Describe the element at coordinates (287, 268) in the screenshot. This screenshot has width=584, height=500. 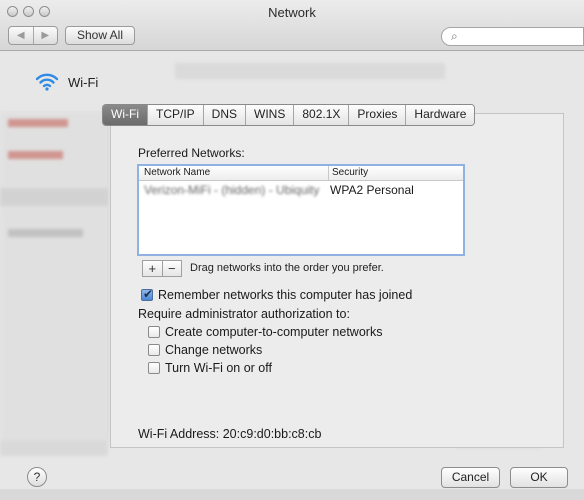
I see `drag-hint: Drag networks into the order you prefer.` at that location.